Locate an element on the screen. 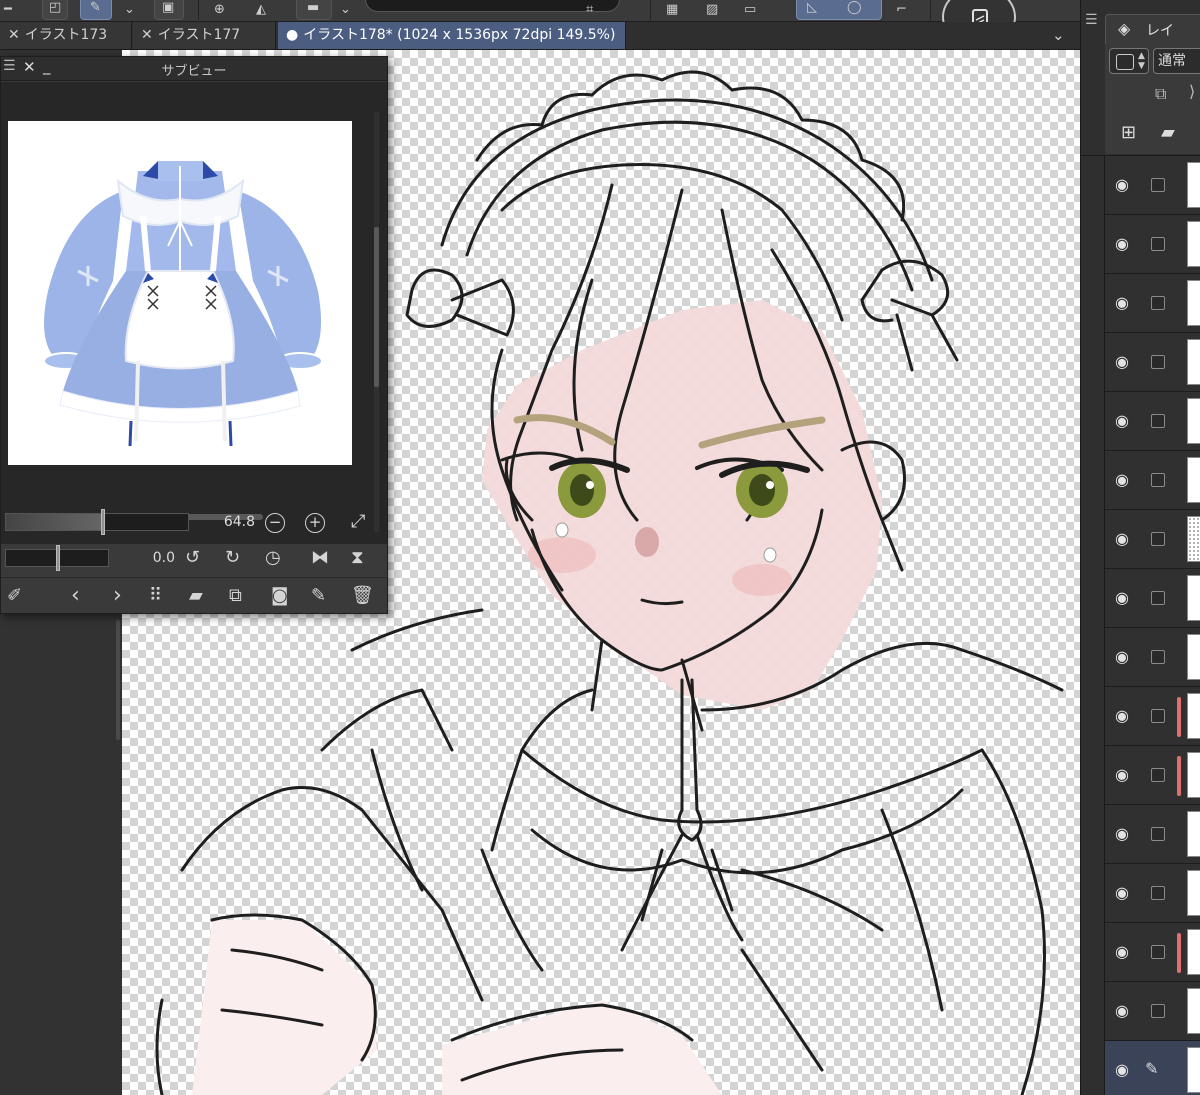 This screenshot has width=1200, height=1095. zoom-slider-handle is located at coordinates (103, 522).